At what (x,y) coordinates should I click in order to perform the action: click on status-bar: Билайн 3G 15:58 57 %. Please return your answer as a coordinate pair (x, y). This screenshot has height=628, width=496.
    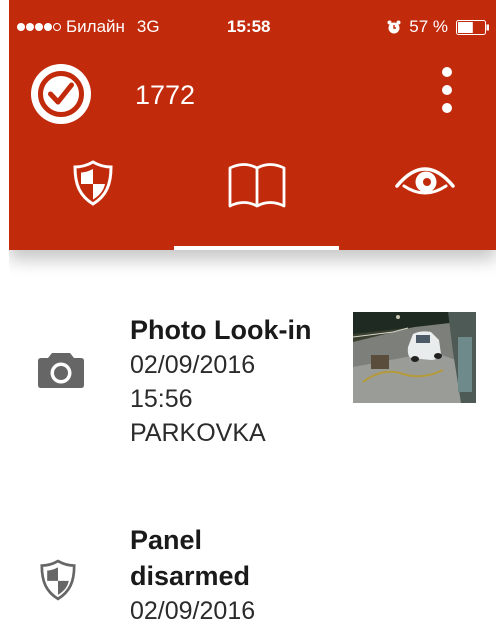
    Looking at the image, I should click on (252, 25).